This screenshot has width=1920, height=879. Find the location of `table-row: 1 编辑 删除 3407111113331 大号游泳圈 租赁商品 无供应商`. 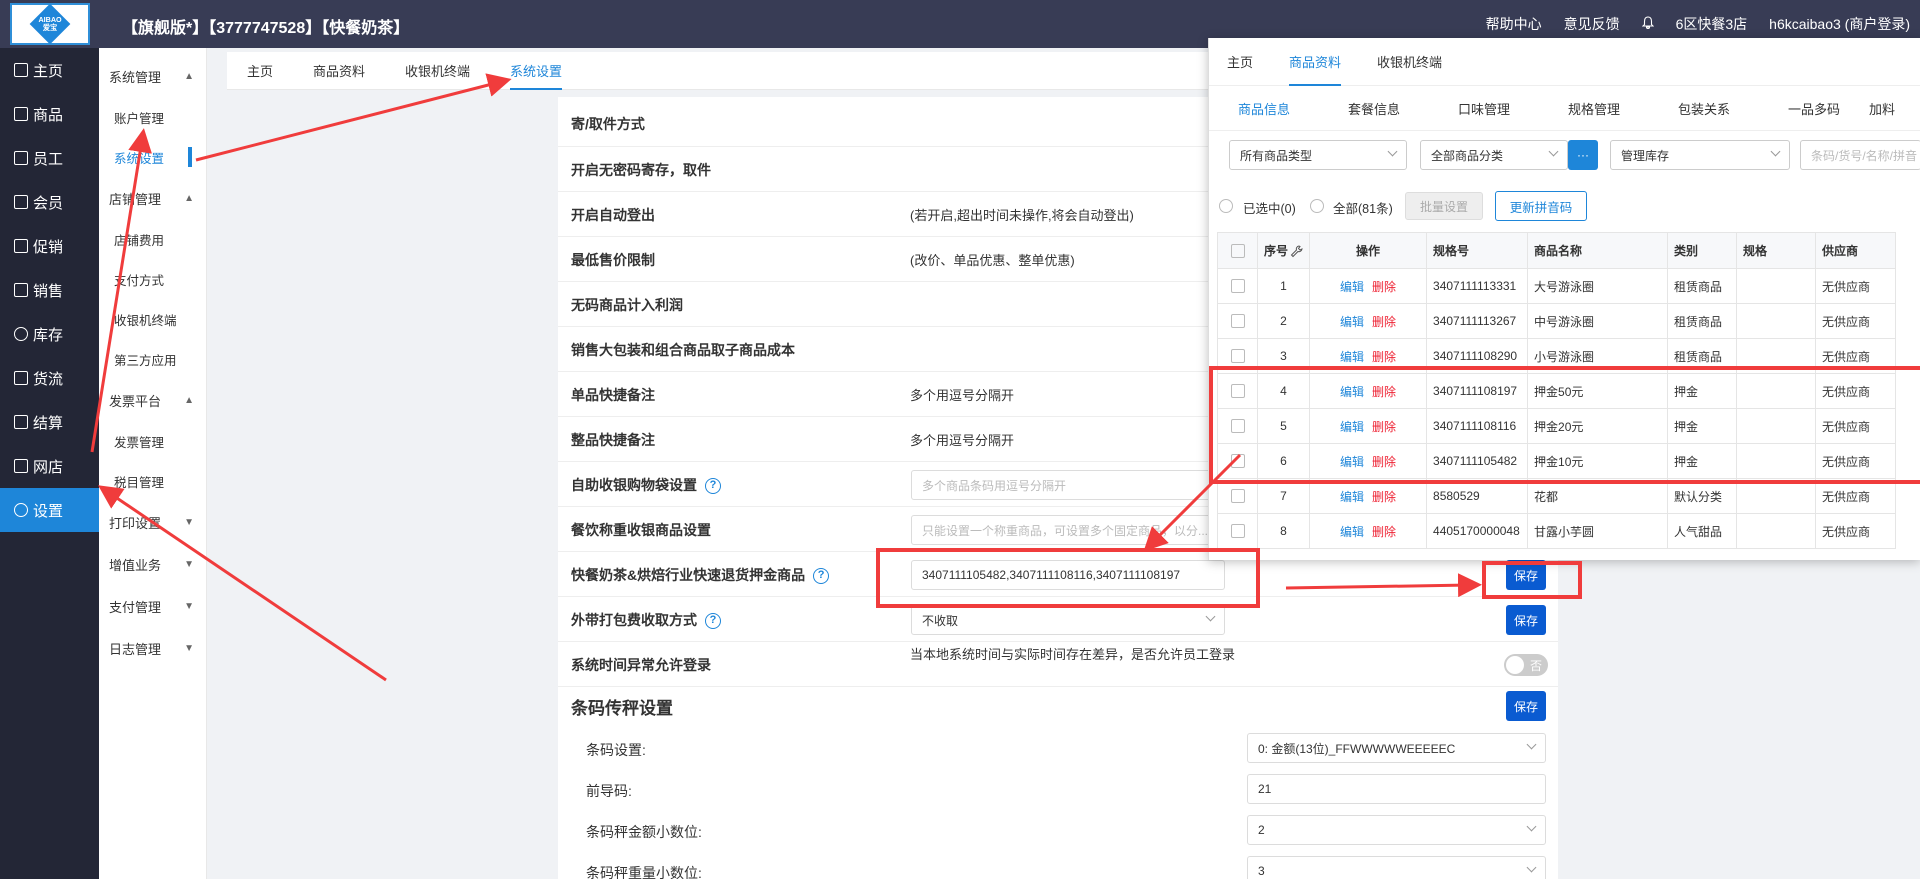

table-row: 1 编辑 删除 3407111113331 大号游泳圈 租赁商品 无供应商 is located at coordinates (1557, 286).